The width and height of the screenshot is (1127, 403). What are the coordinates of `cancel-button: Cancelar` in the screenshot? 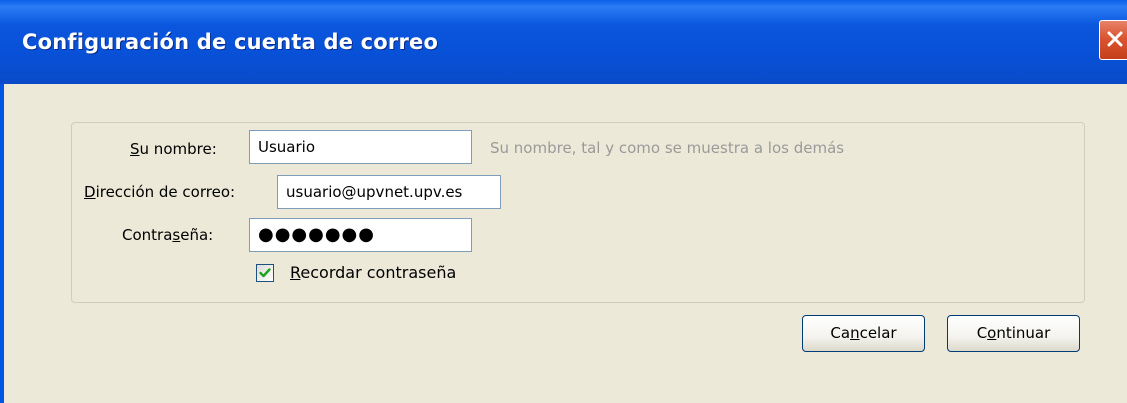 It's located at (863, 333).